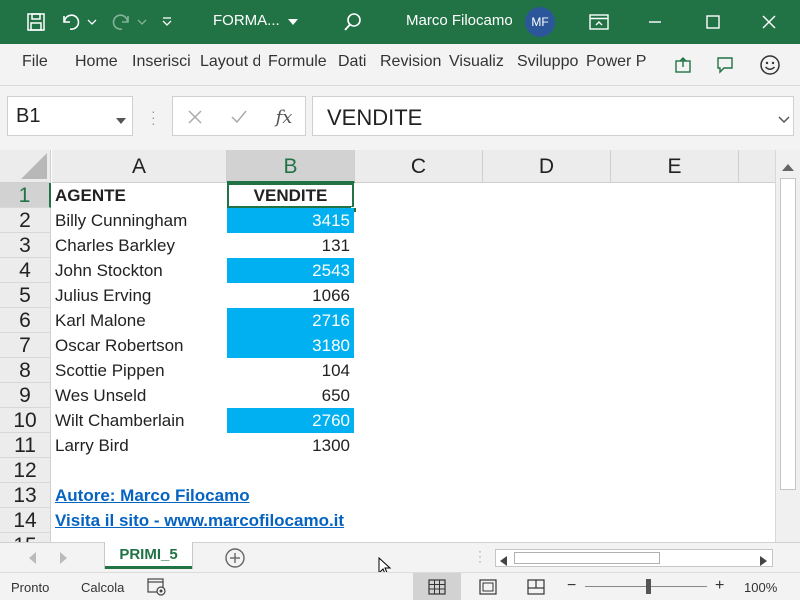 This screenshot has width=800, height=600. I want to click on cell-sales-highlighted: 3415, so click(290, 220).